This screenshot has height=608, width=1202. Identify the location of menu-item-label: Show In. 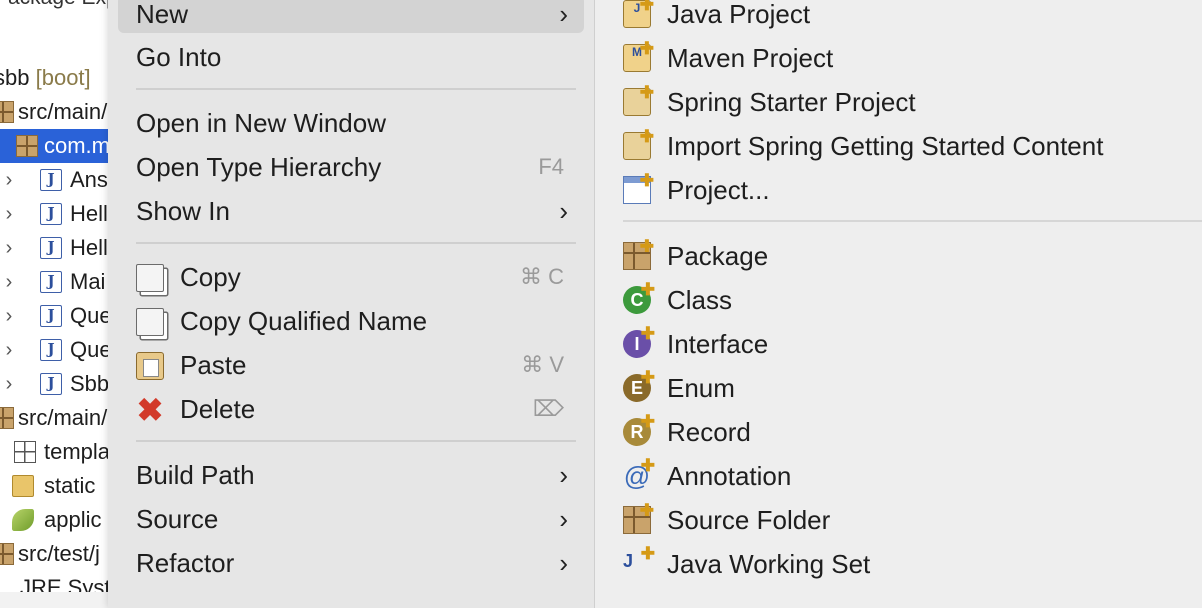
(183, 211).